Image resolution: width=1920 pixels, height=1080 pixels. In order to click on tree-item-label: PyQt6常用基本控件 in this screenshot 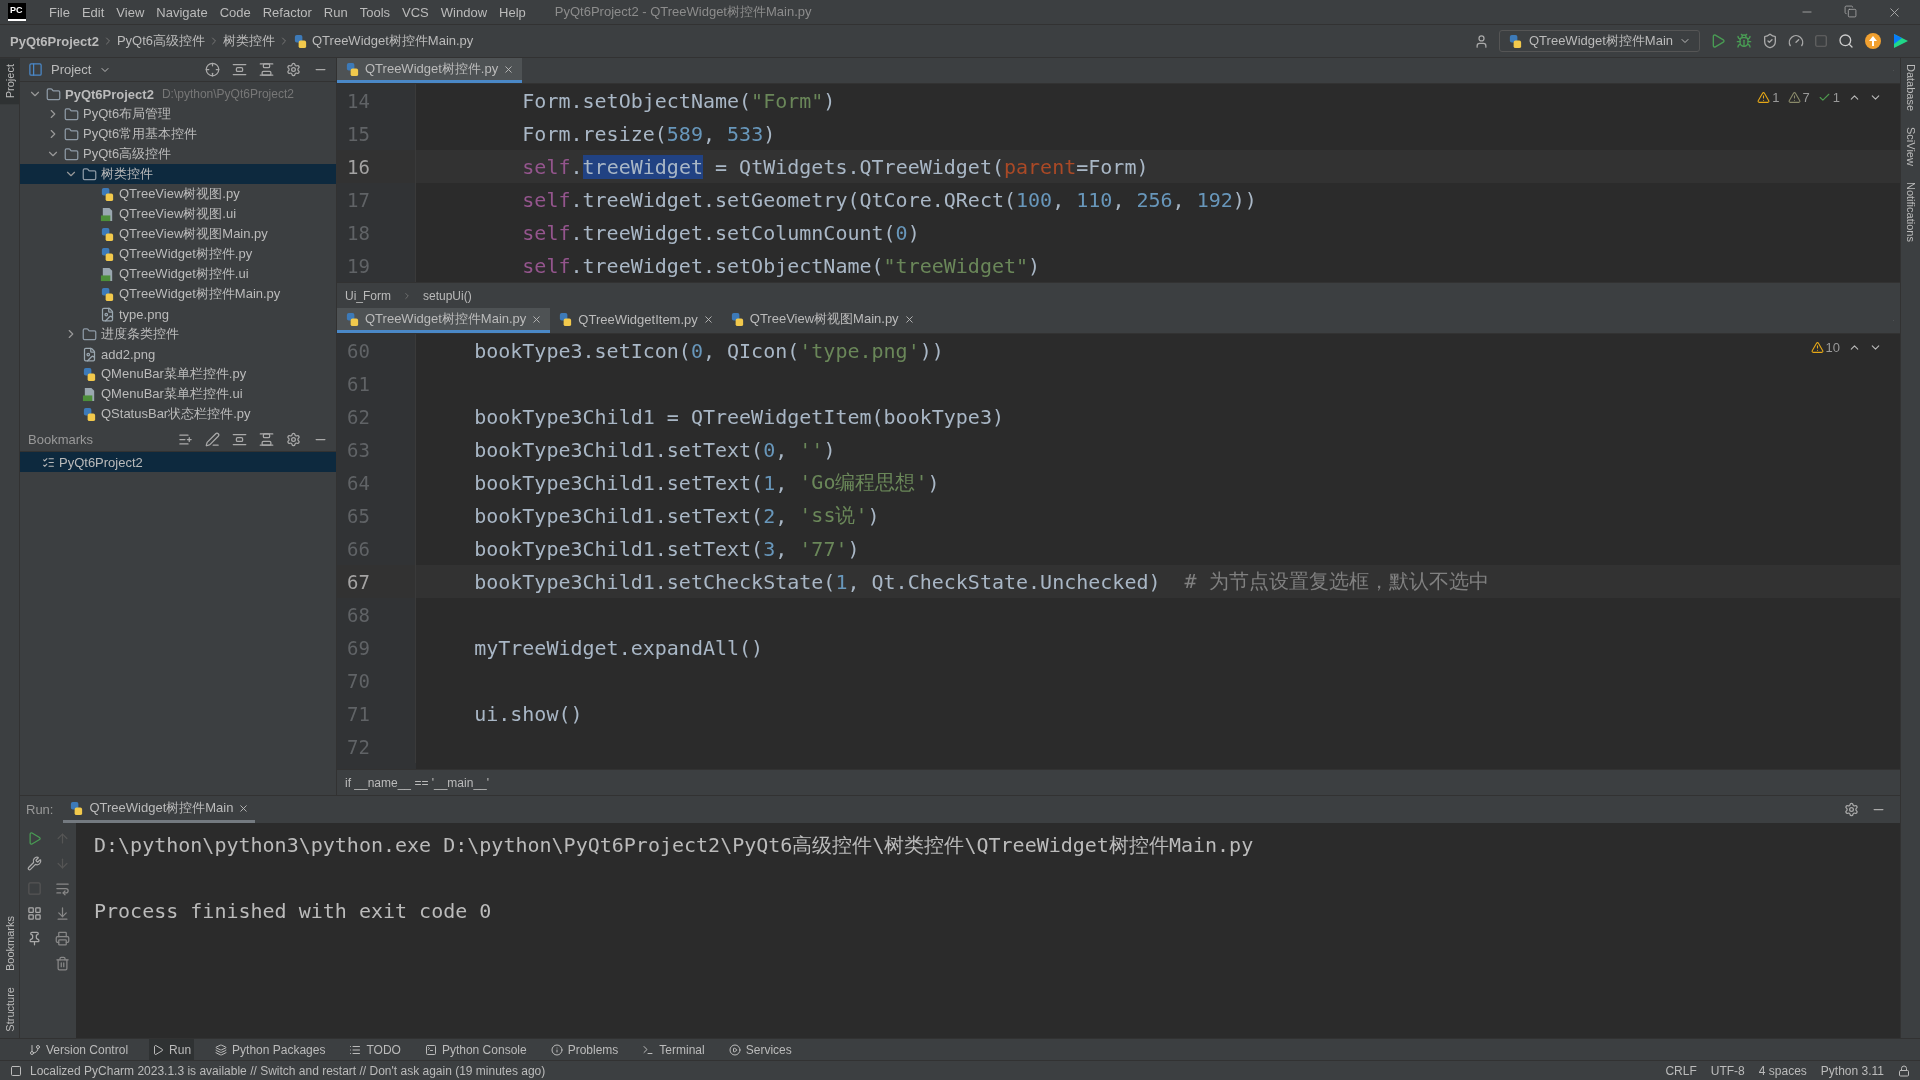, I will do `click(140, 134)`.